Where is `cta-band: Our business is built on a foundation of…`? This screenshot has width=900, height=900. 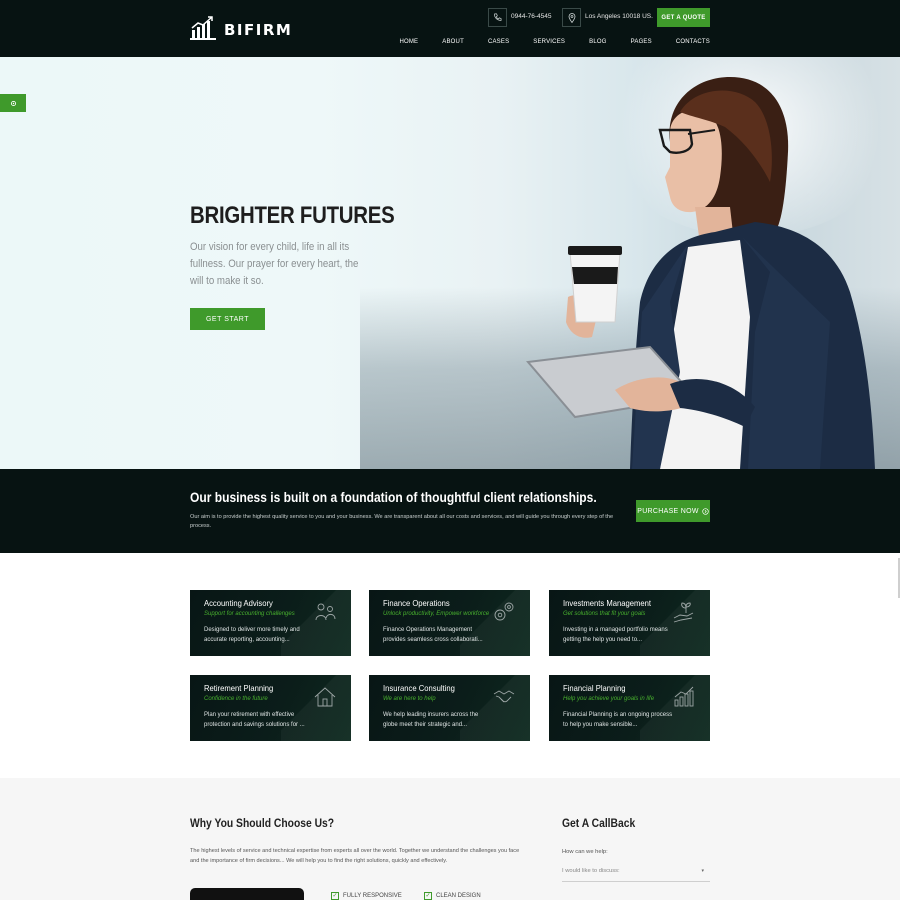 cta-band: Our business is built on a foundation of… is located at coordinates (450, 511).